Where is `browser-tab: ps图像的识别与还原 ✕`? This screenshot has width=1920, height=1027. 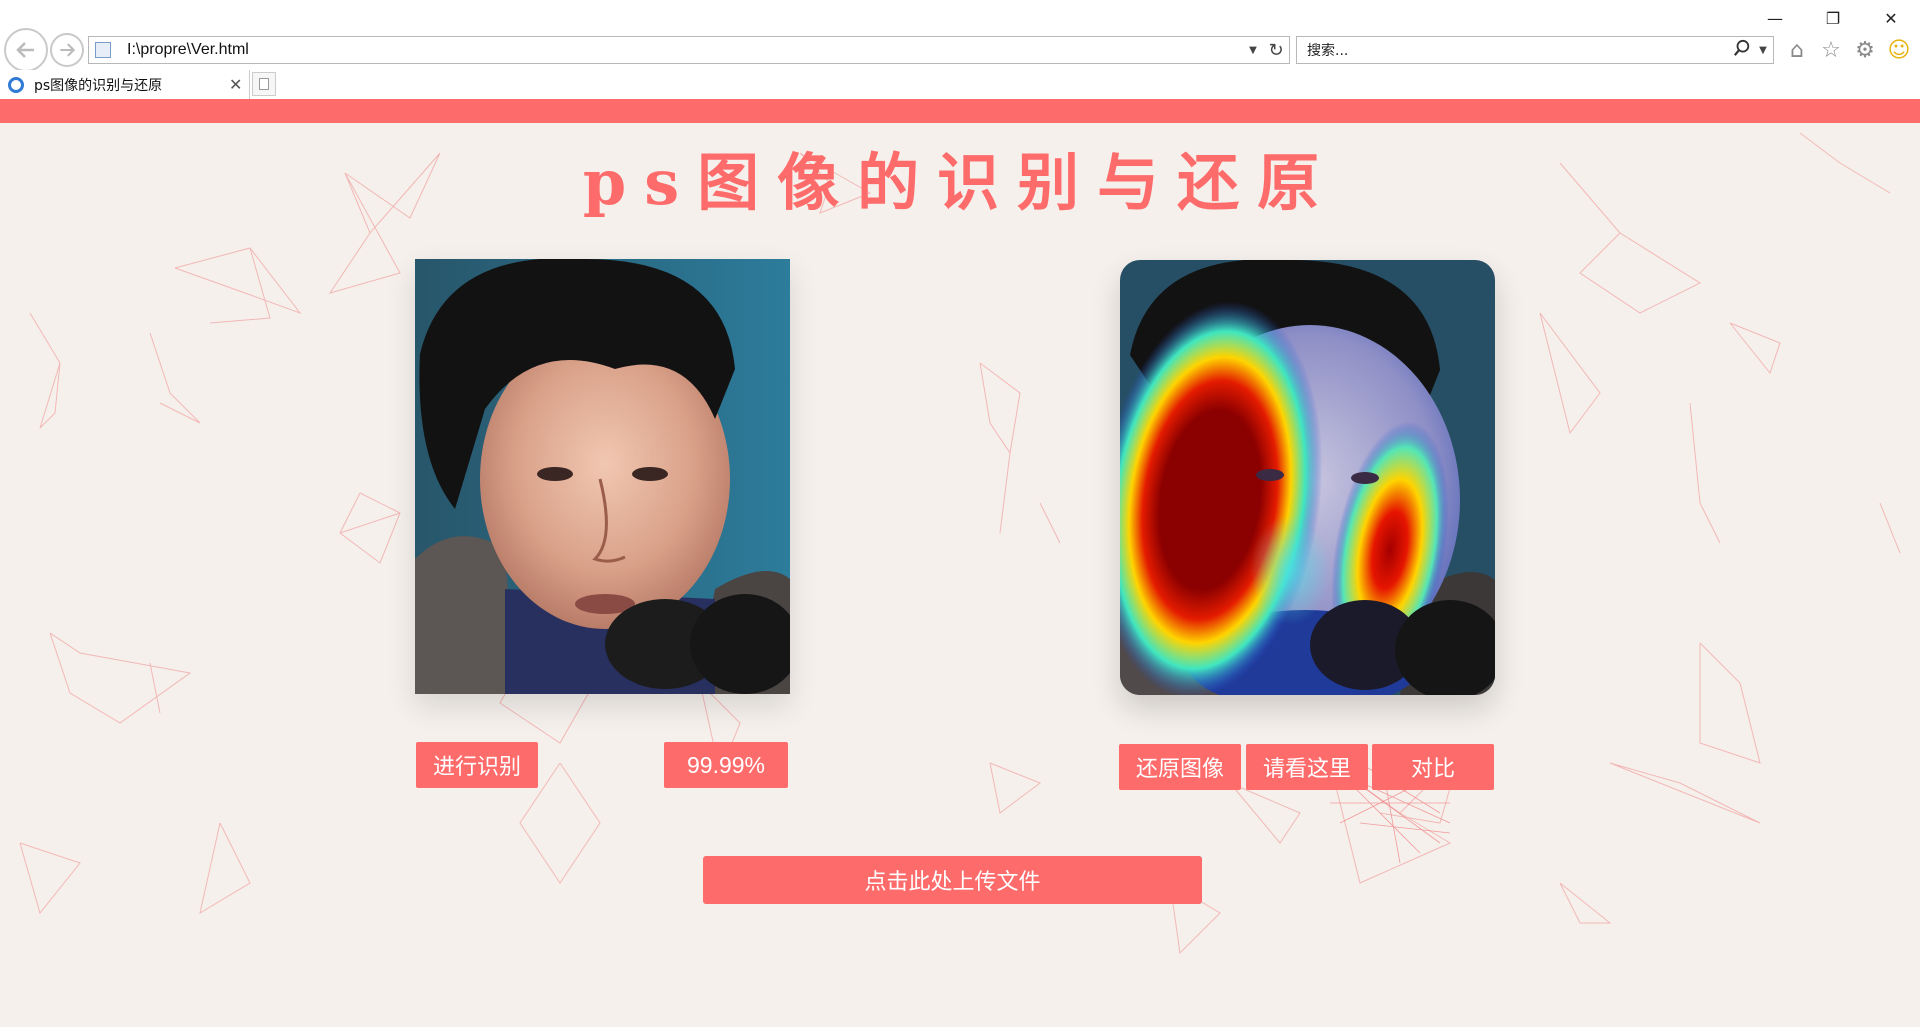 browser-tab: ps图像的识别与还原 ✕ is located at coordinates (125, 84).